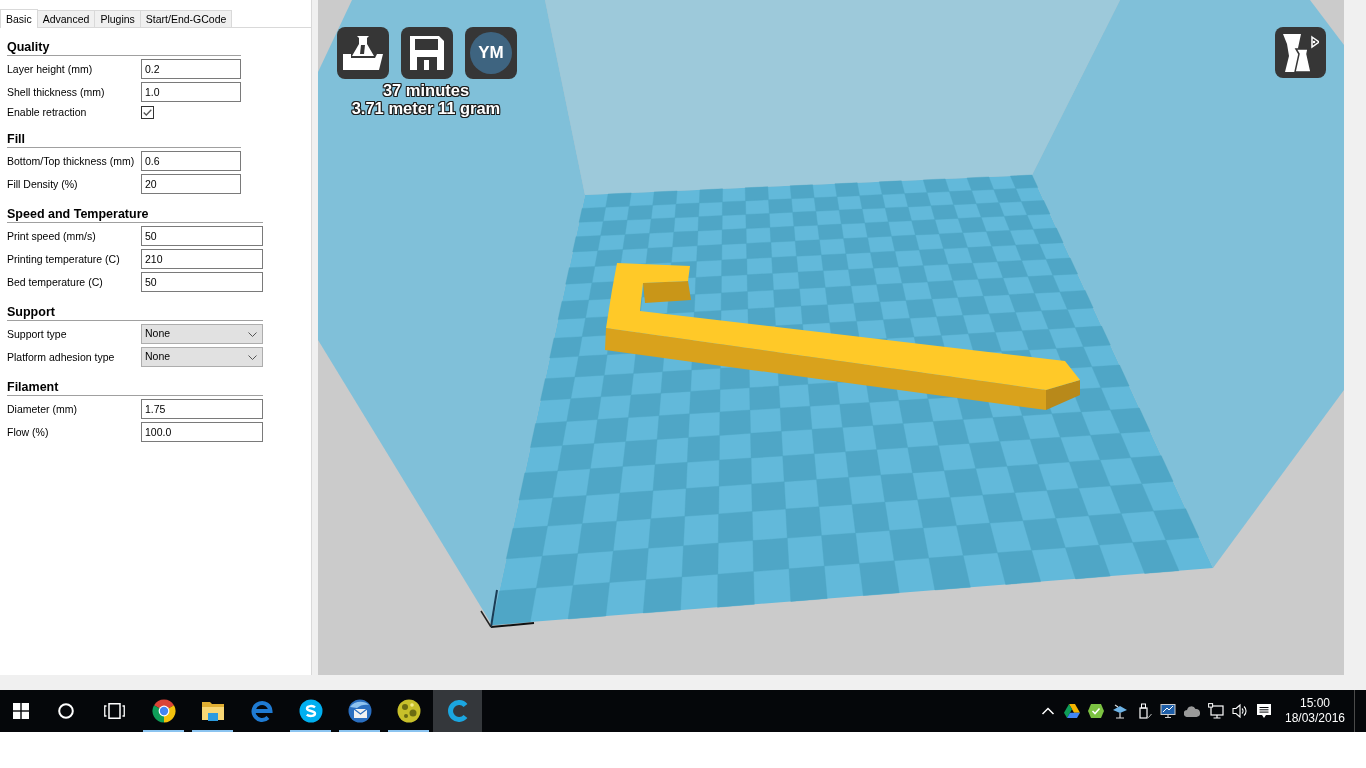  I want to click on setting-label: Diameter (mm), so click(42, 409).